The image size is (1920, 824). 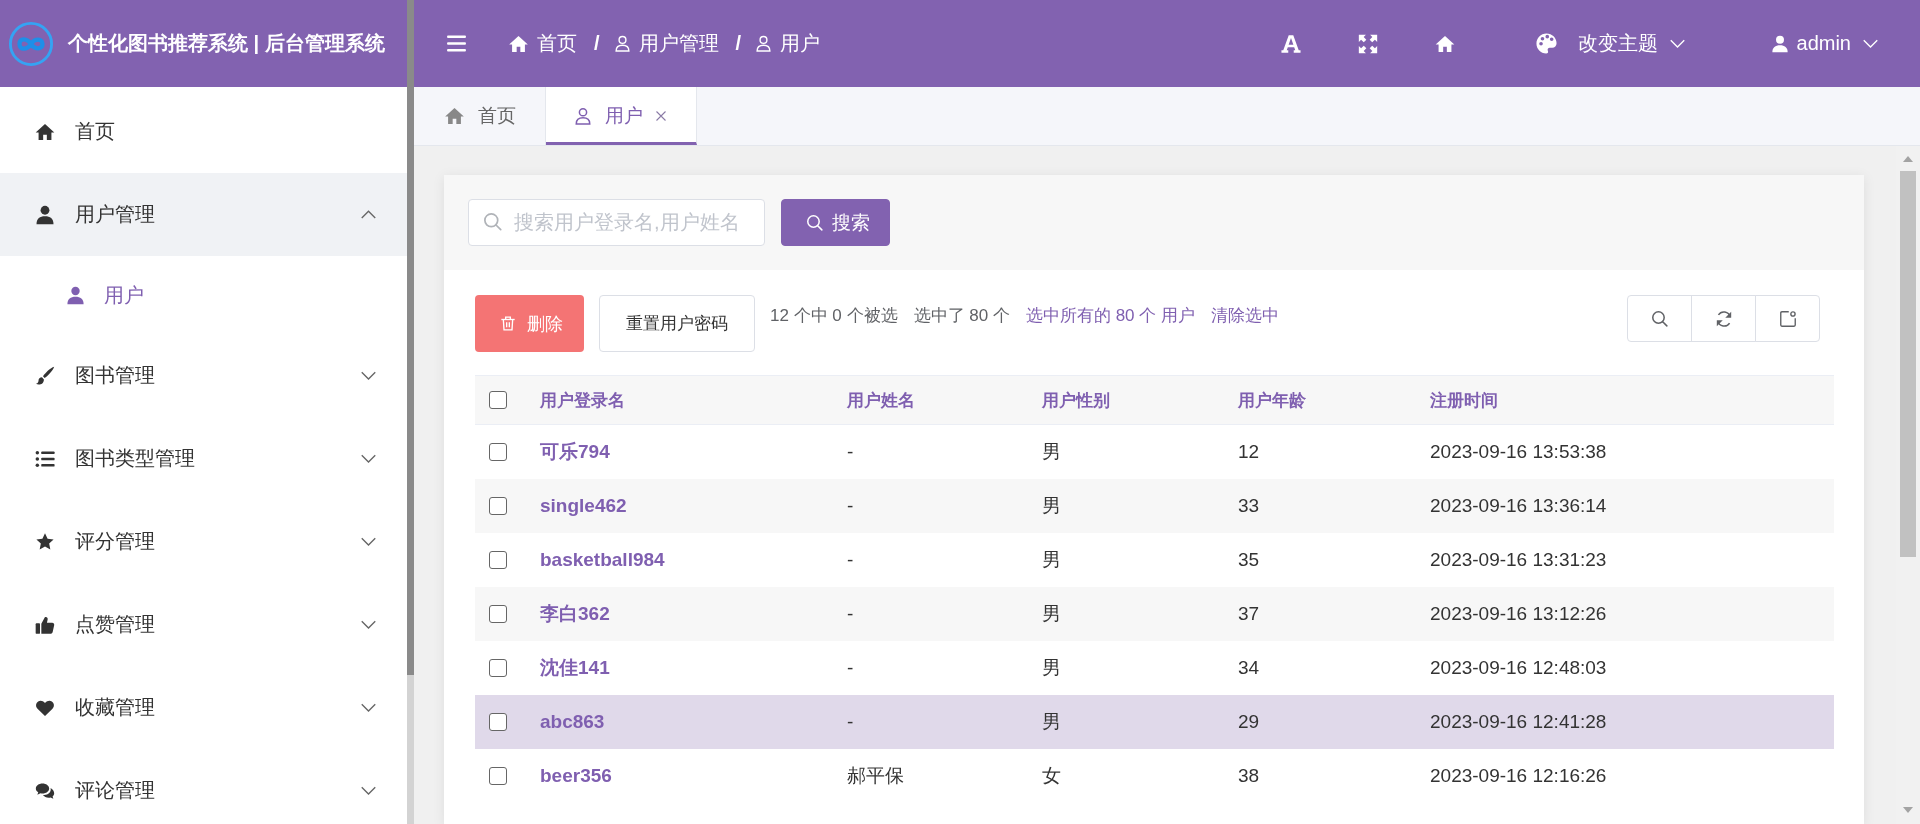 I want to click on user-dropdown: admin, so click(x=1824, y=43).